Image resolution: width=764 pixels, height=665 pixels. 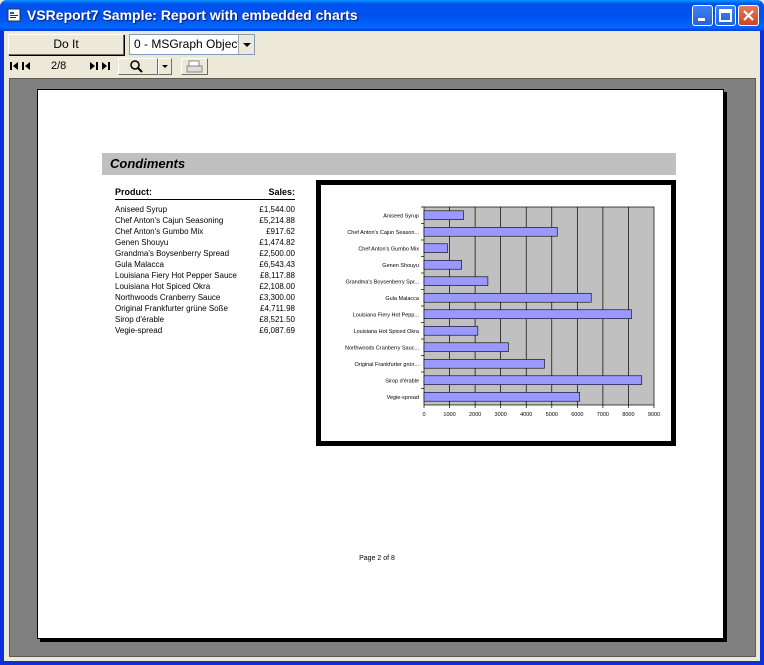 I want to click on x-tick-label: 9000, so click(x=654, y=415).